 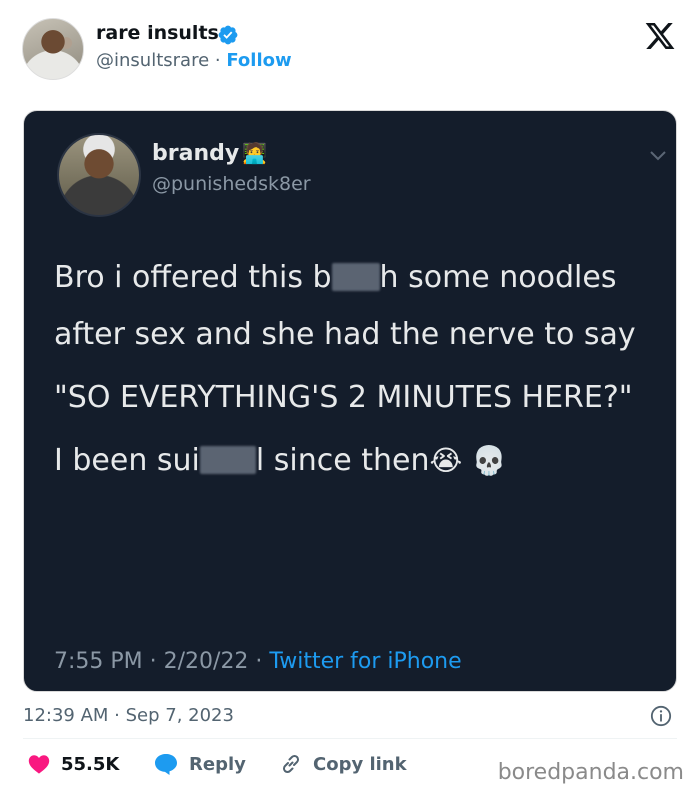 I want to click on copy-link-label: Copy link, so click(x=360, y=764).